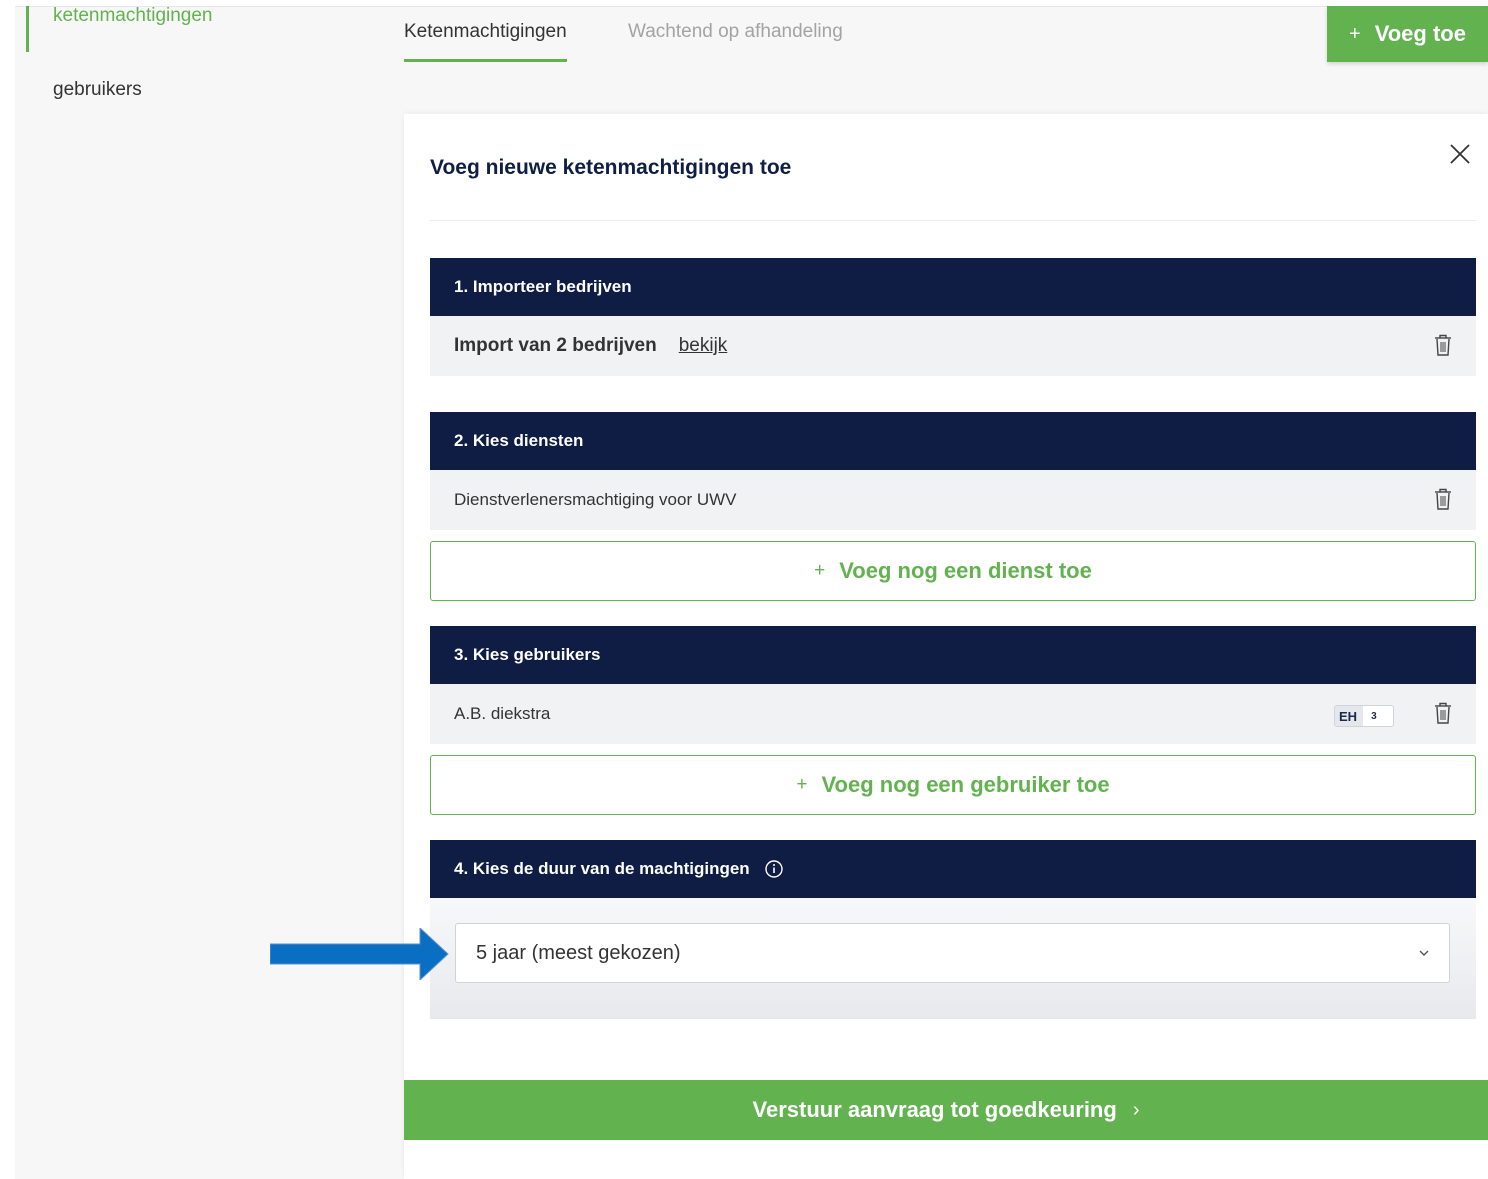 The image size is (1488, 1179). Describe the element at coordinates (595, 499) in the screenshot. I see `service-name: Dienstverlenersmachtiging voor UWV` at that location.